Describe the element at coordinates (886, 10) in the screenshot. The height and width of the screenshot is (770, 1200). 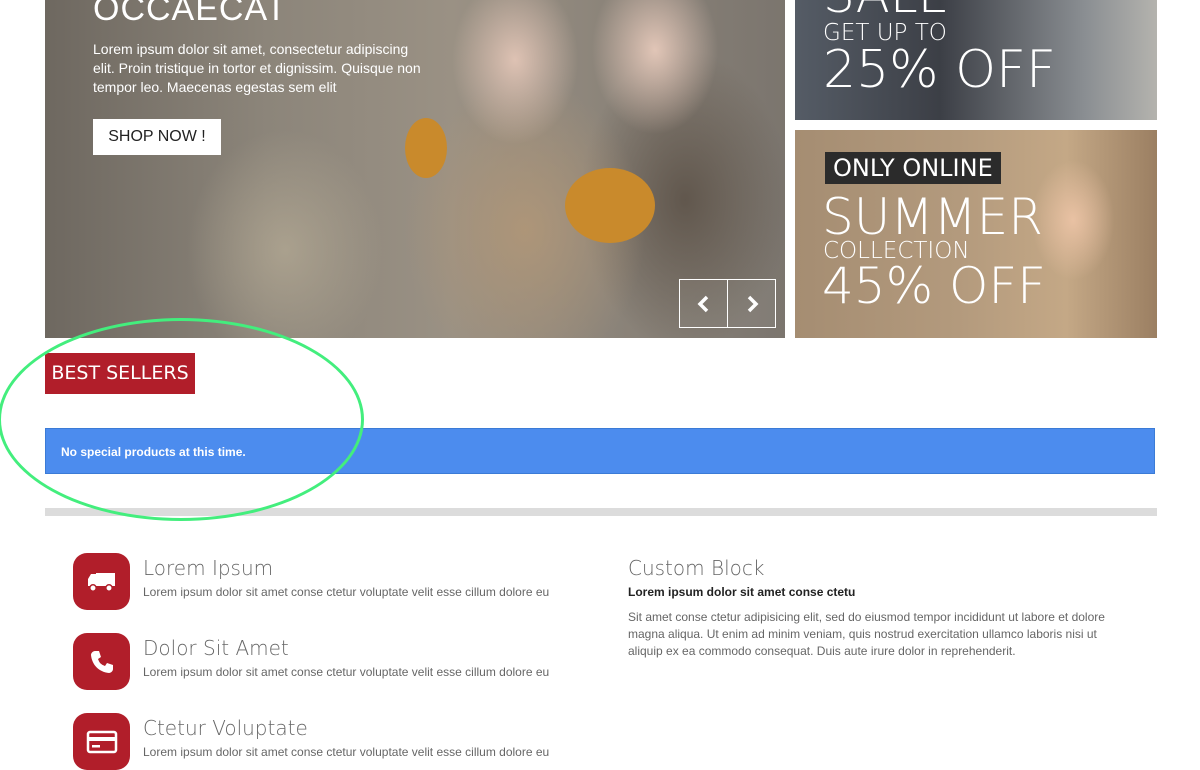
I see `sale-heading: SALE` at that location.